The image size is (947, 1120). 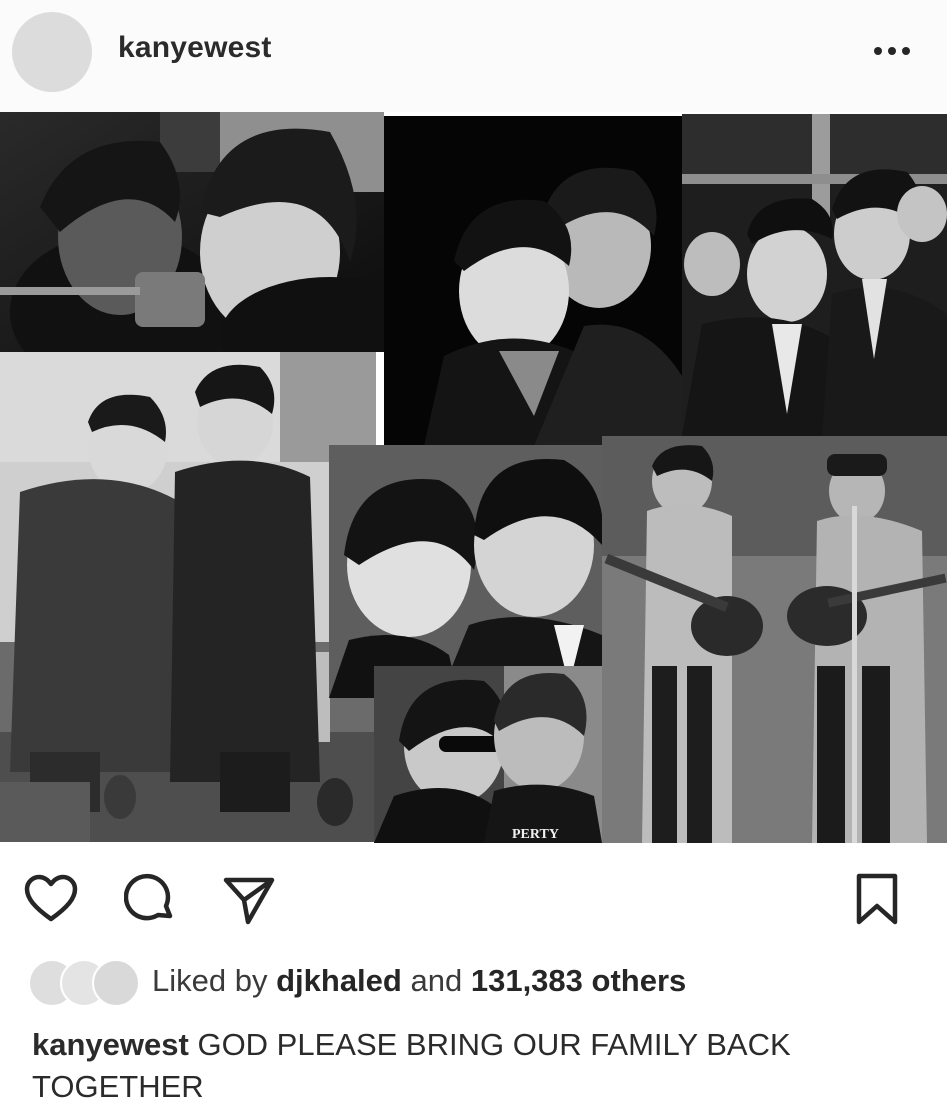 I want to click on caption-username: kanyewest, so click(x=110, y=1044).